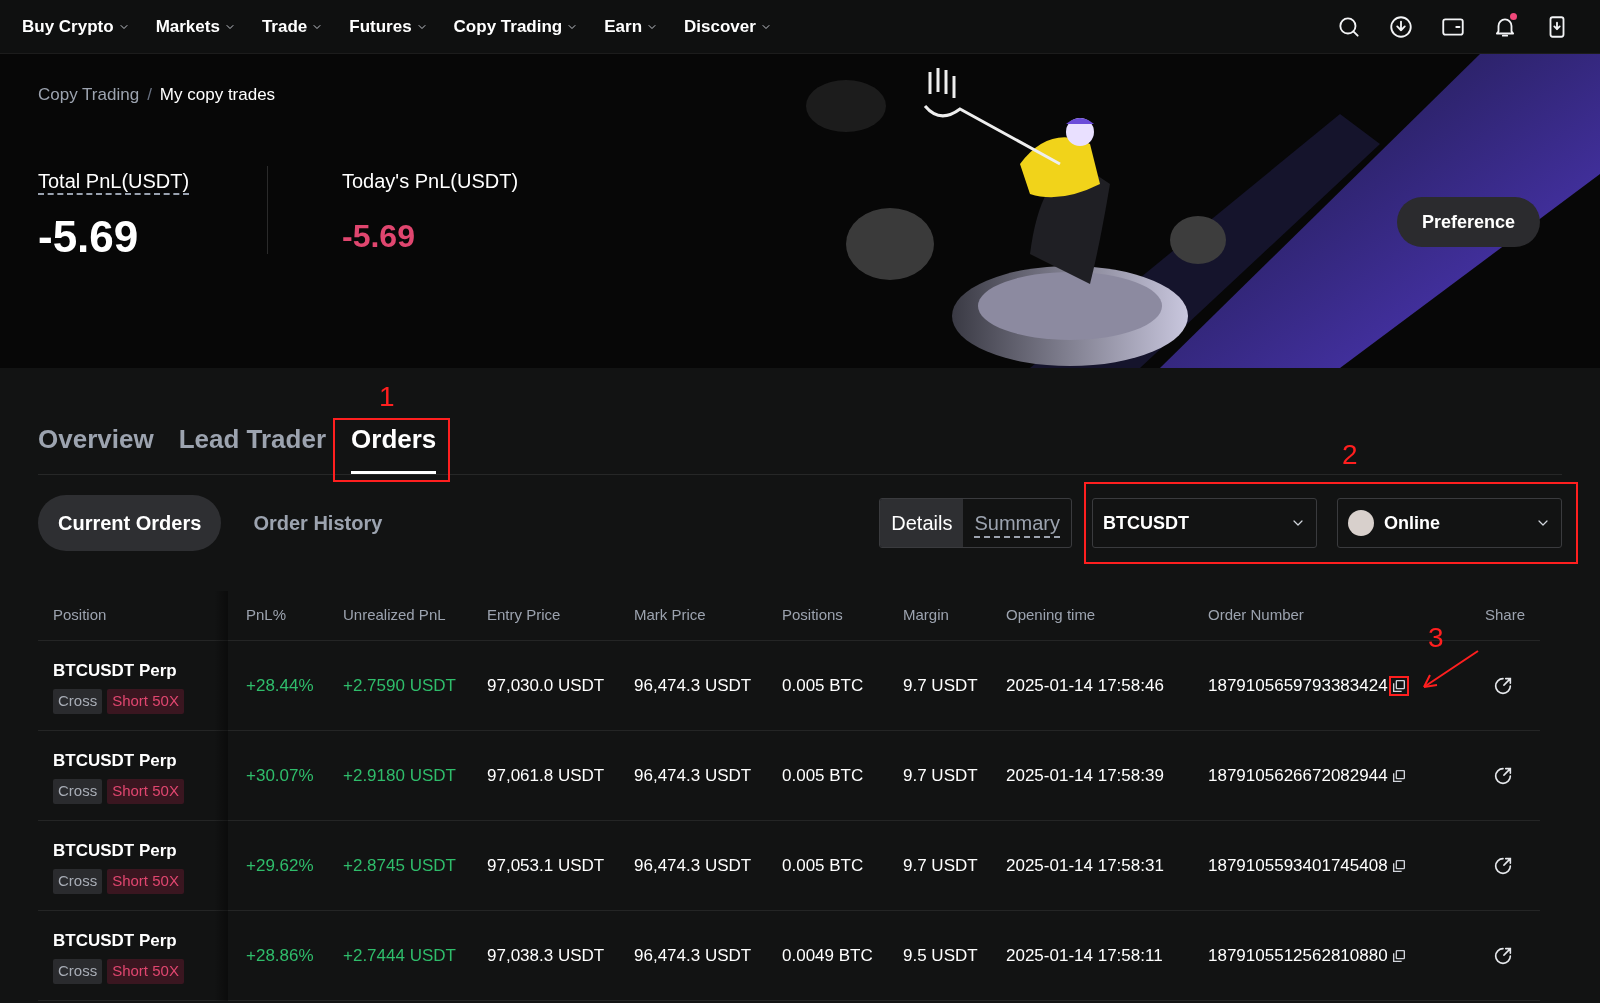 The image size is (1600, 1003). What do you see at coordinates (399, 775) in the screenshot?
I see `table-cell-text: +2.9180 USDT` at bounding box center [399, 775].